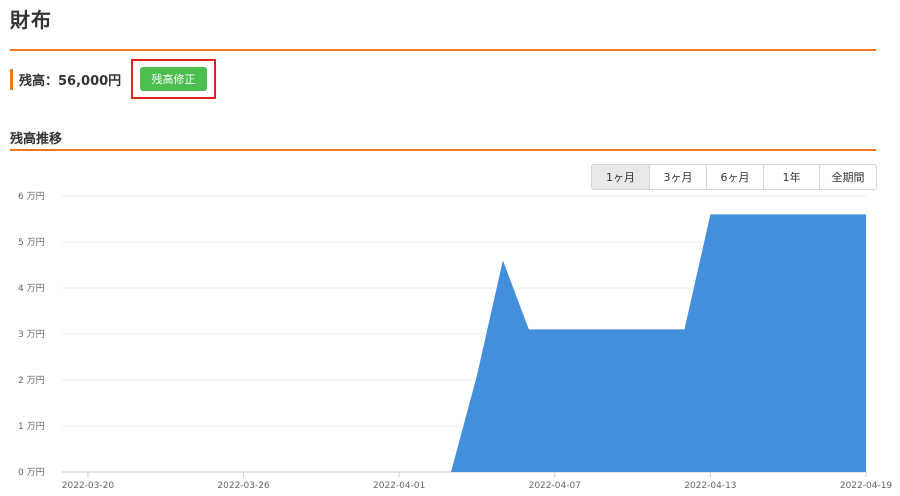  I want to click on y-tick-label: 3 万円, so click(31, 334).